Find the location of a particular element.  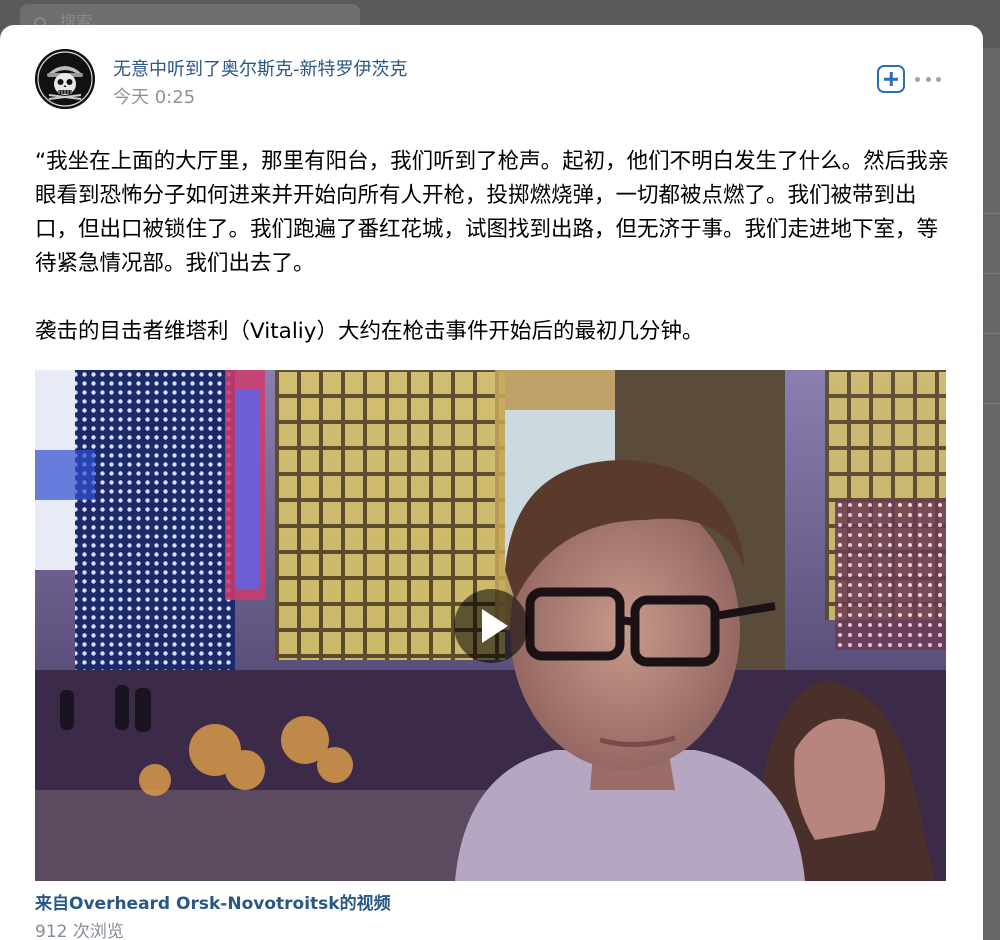

avatar is located at coordinates (65, 79).